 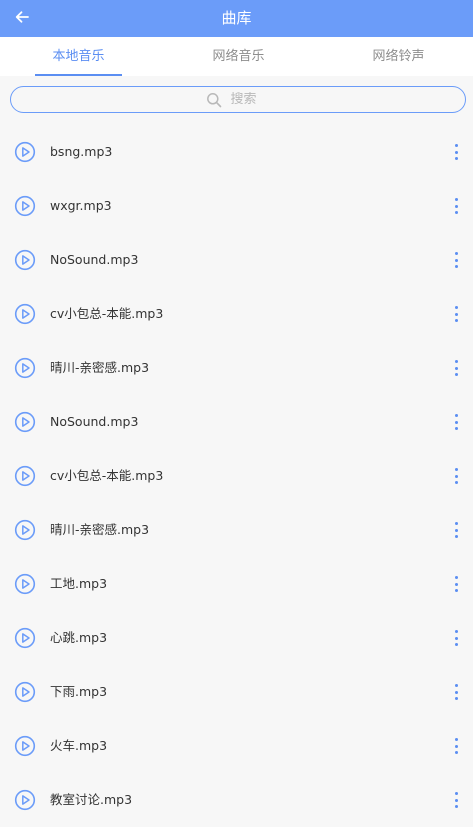 I want to click on search-bar, so click(x=238, y=99).